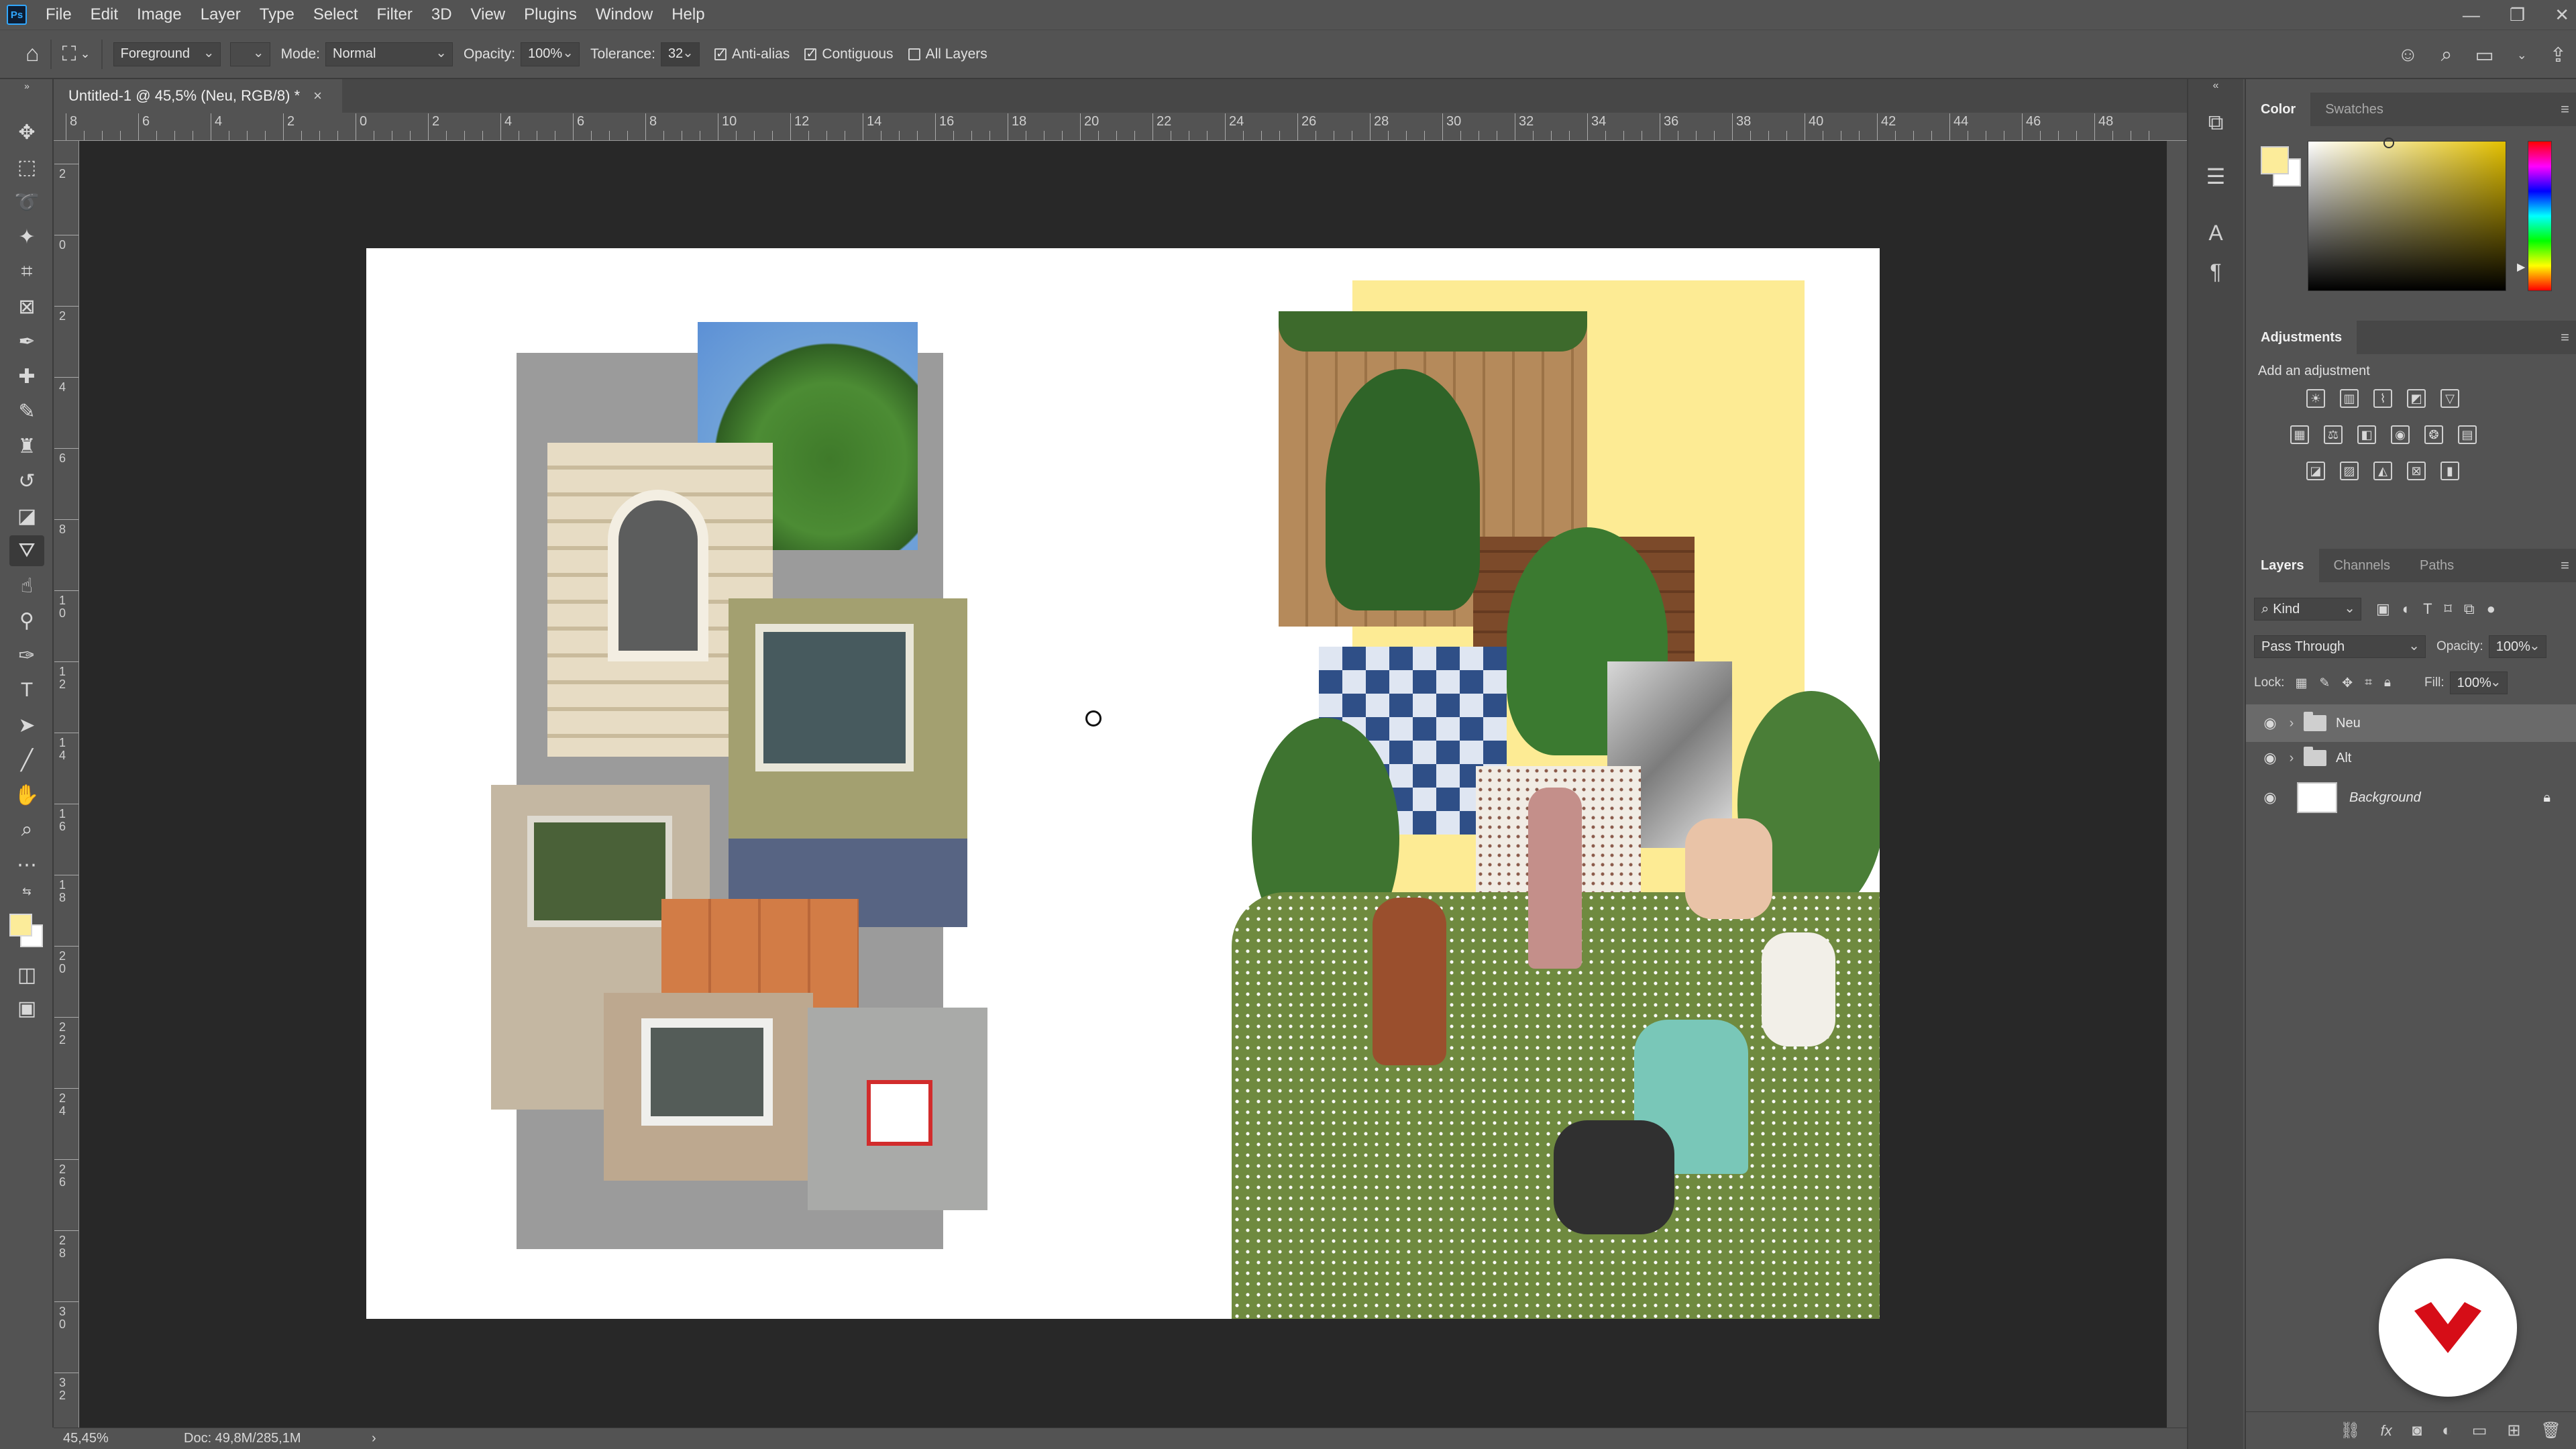 The width and height of the screenshot is (2576, 1449). What do you see at coordinates (26, 864) in the screenshot?
I see `more-tools-icon: ⋯` at bounding box center [26, 864].